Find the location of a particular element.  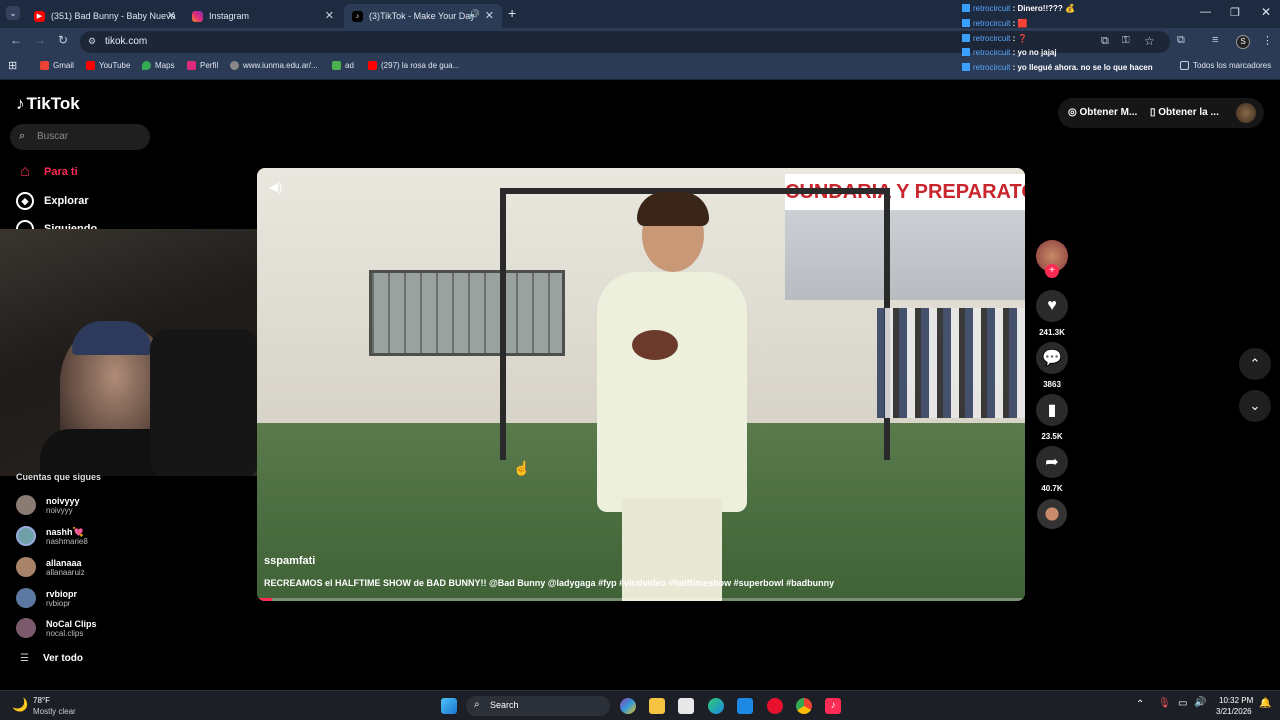

chrome-icon is located at coordinates (804, 706).